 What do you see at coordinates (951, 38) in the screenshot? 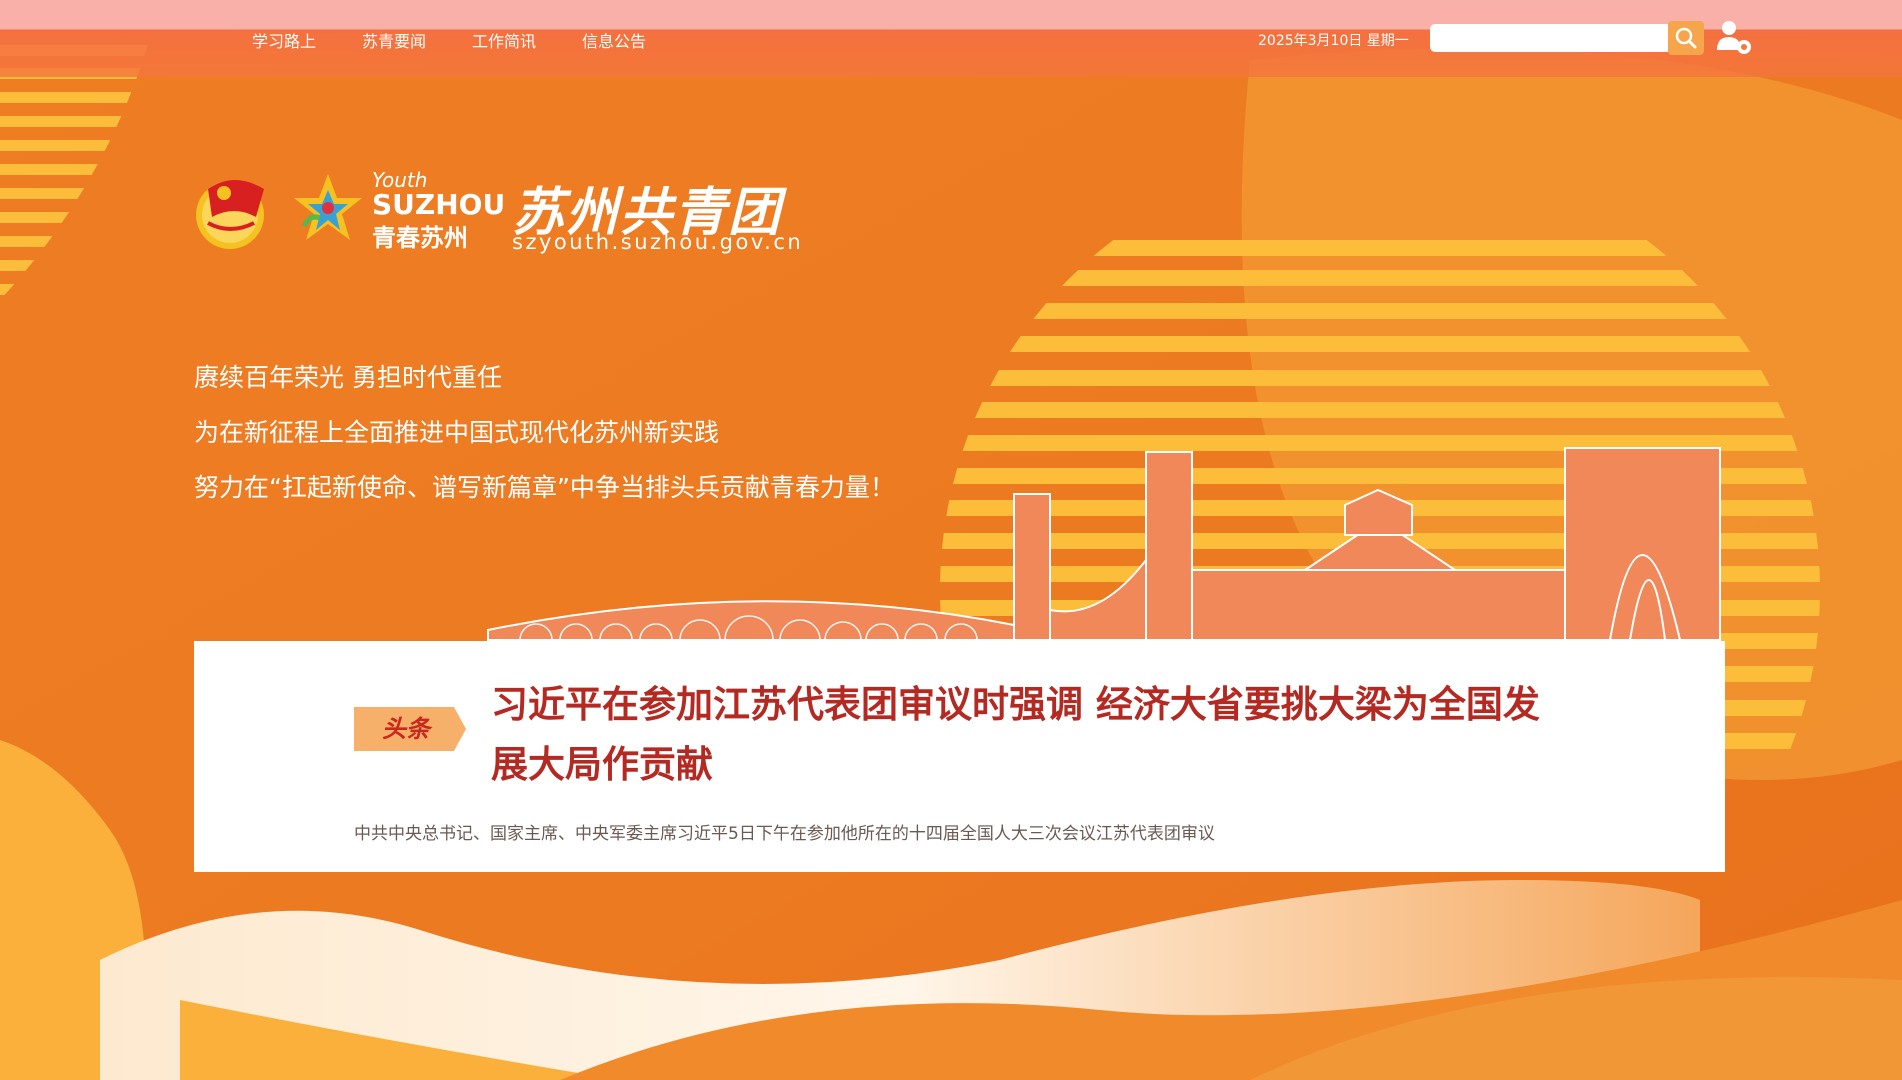
I see `top-bar: 学习路上 苏青要闻 工作简讯 信息公告 2025年3月10日 星期一` at bounding box center [951, 38].